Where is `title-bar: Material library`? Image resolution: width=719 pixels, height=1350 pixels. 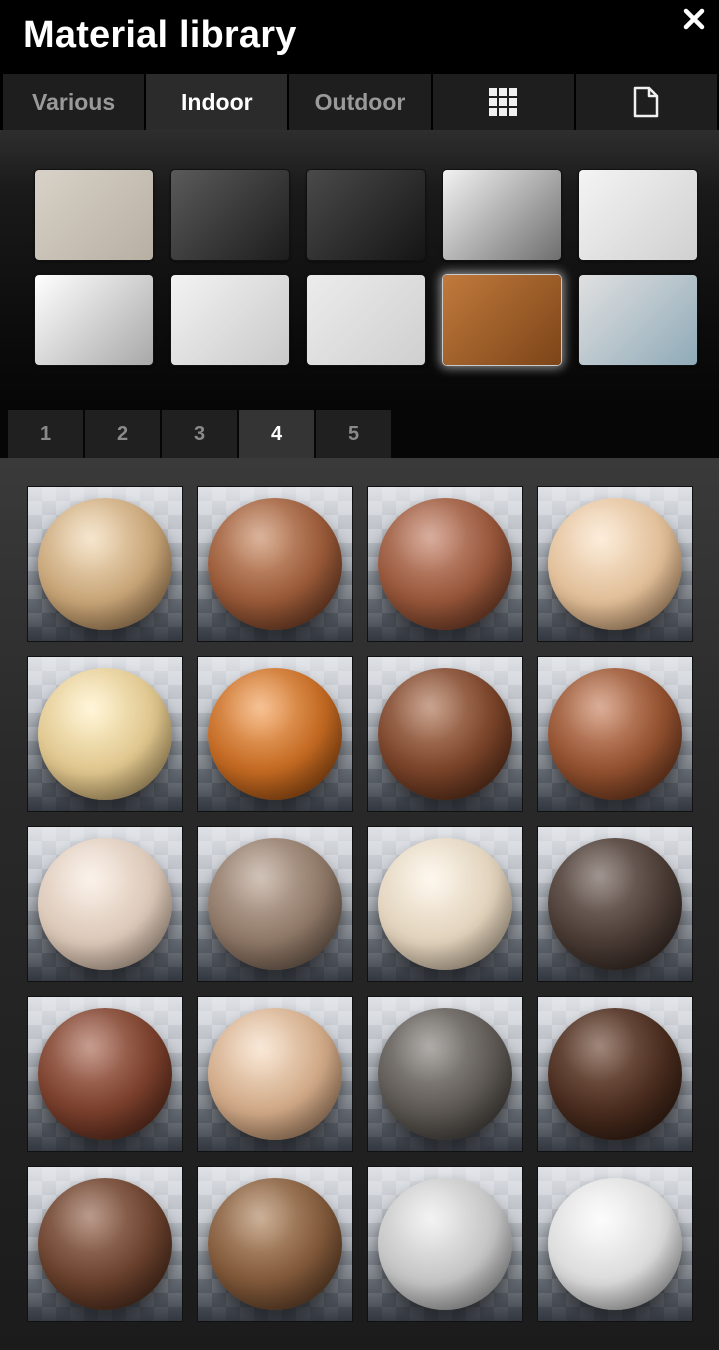
title-bar: Material library is located at coordinates (359, 37).